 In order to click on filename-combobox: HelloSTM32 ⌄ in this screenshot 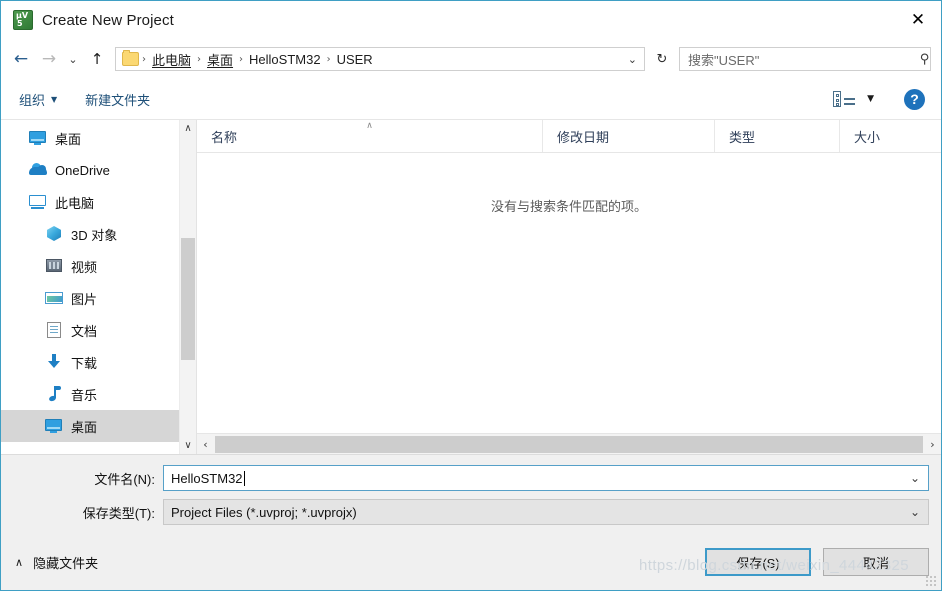, I will do `click(546, 478)`.